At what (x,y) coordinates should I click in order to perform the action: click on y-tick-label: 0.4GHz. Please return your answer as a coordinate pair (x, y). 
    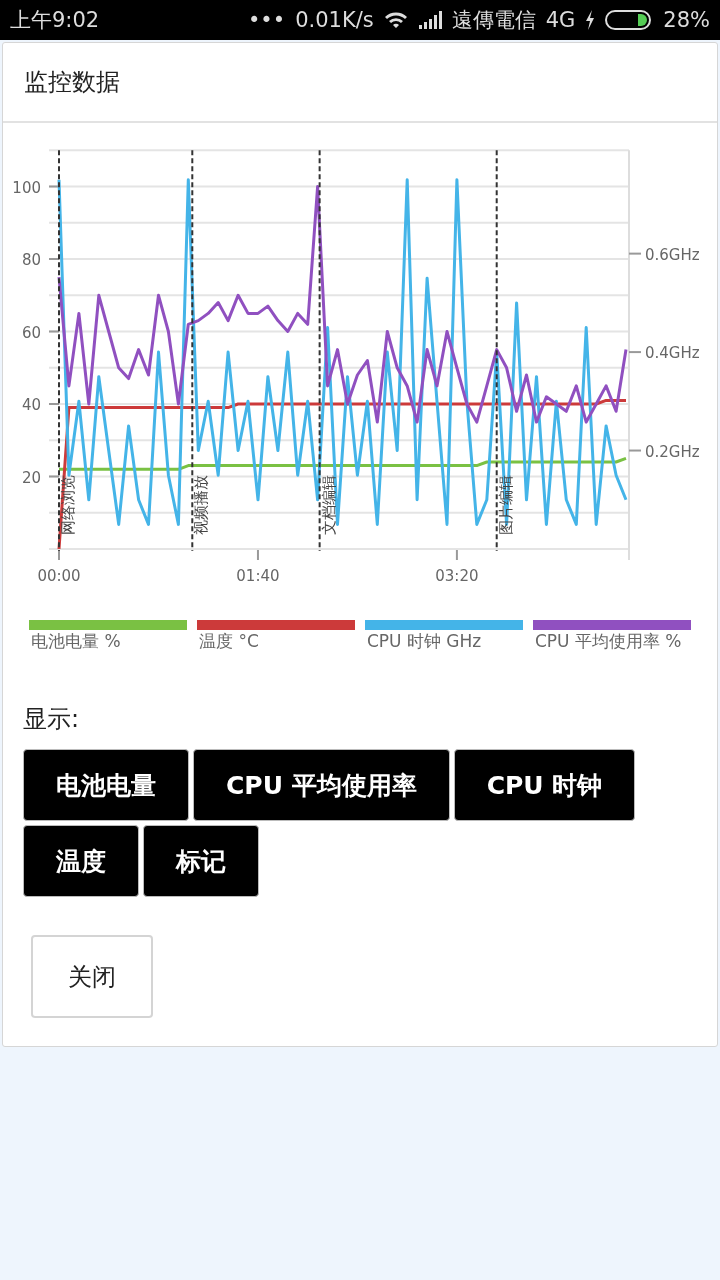
    Looking at the image, I should click on (672, 353).